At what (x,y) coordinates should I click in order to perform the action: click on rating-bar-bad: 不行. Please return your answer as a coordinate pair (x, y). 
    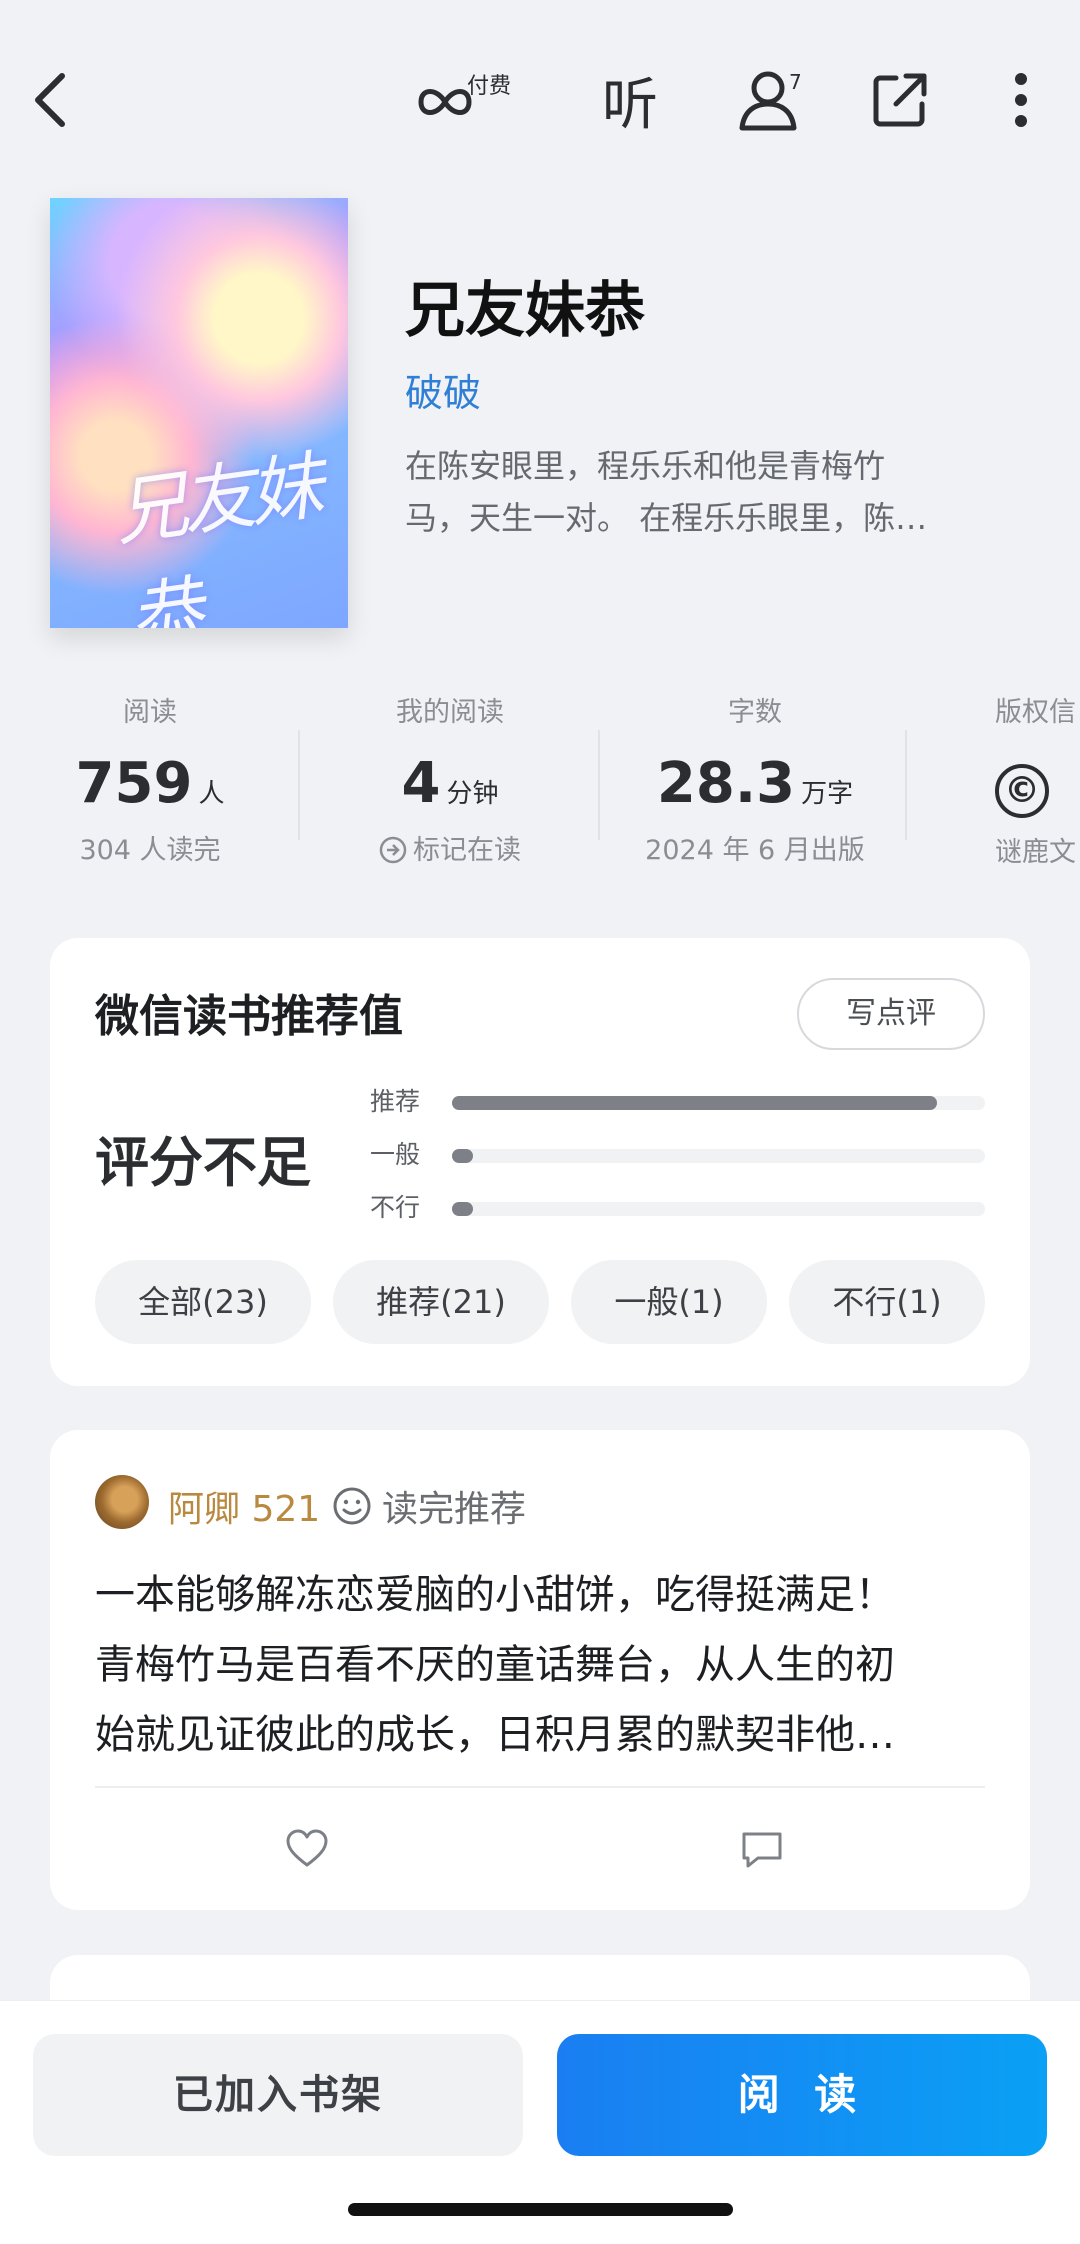
    Looking at the image, I should click on (677, 1208).